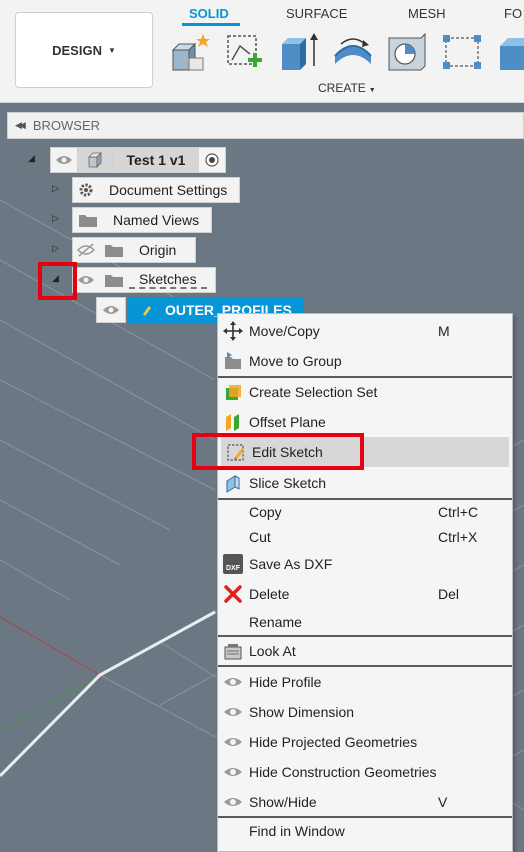 The height and width of the screenshot is (852, 524). Describe the element at coordinates (265, 125) in the screenshot. I see `browser-header: ◀◀ BROWSER` at that location.